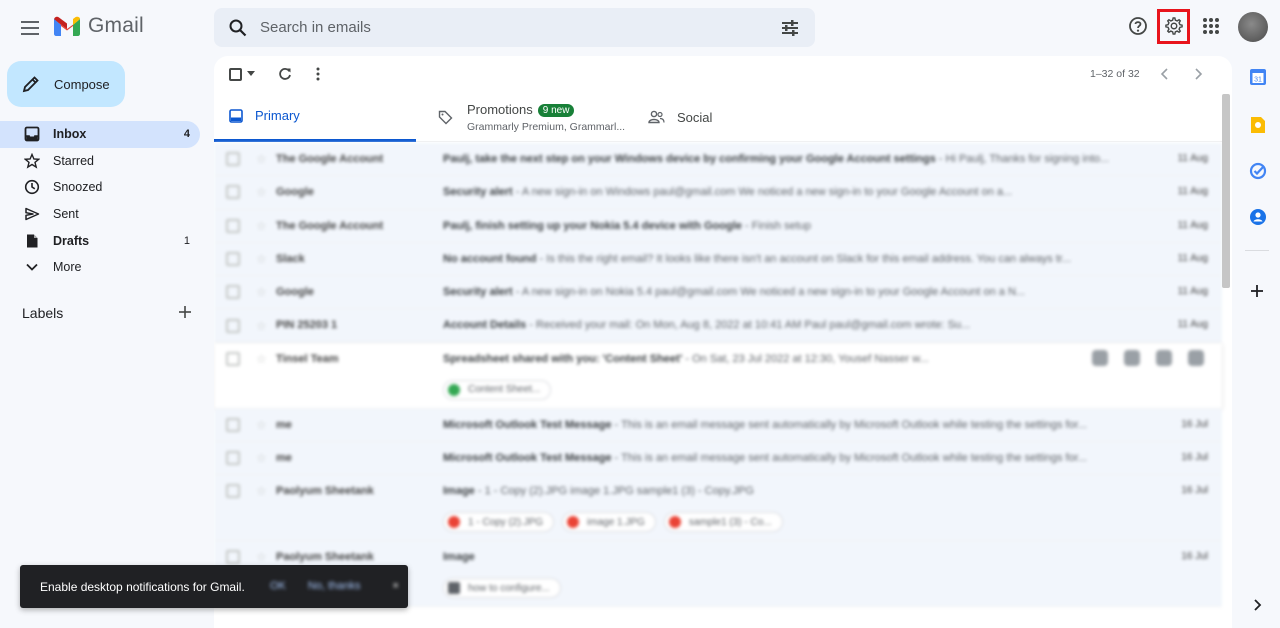 This screenshot has height=628, width=1280. I want to click on search-bar: Search in emails, so click(514, 27).